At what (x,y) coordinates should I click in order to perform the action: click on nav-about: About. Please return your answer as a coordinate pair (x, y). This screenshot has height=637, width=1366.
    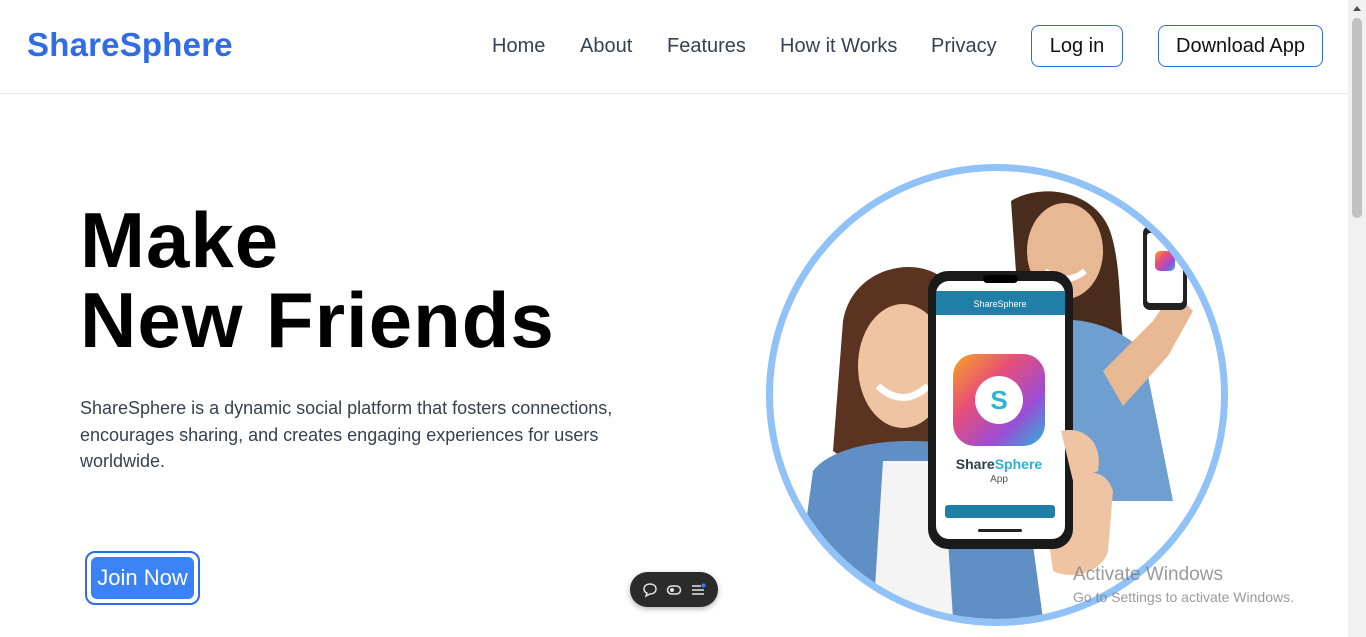
    Looking at the image, I should click on (606, 46).